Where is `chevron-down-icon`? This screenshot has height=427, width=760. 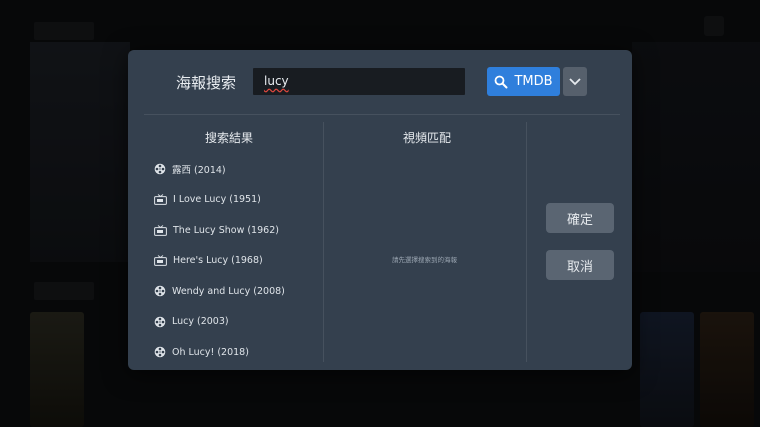 chevron-down-icon is located at coordinates (575, 81).